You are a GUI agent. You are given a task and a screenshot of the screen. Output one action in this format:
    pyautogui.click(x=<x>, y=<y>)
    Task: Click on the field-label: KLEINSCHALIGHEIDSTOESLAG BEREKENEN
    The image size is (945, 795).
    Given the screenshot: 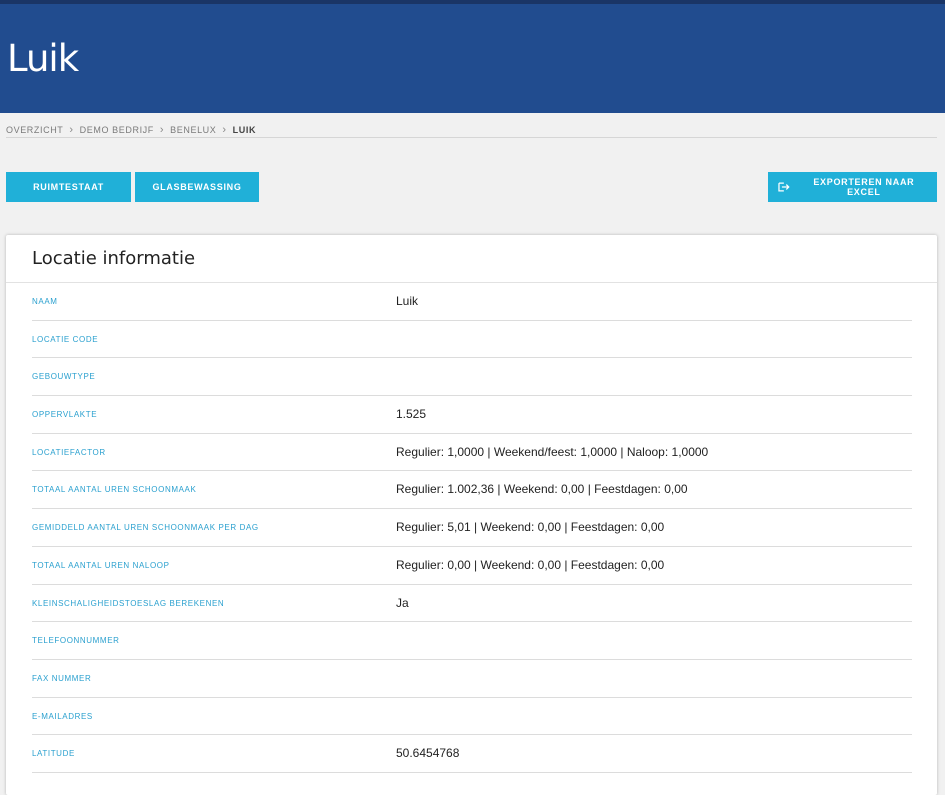 What is the action you would take?
    pyautogui.click(x=128, y=603)
    